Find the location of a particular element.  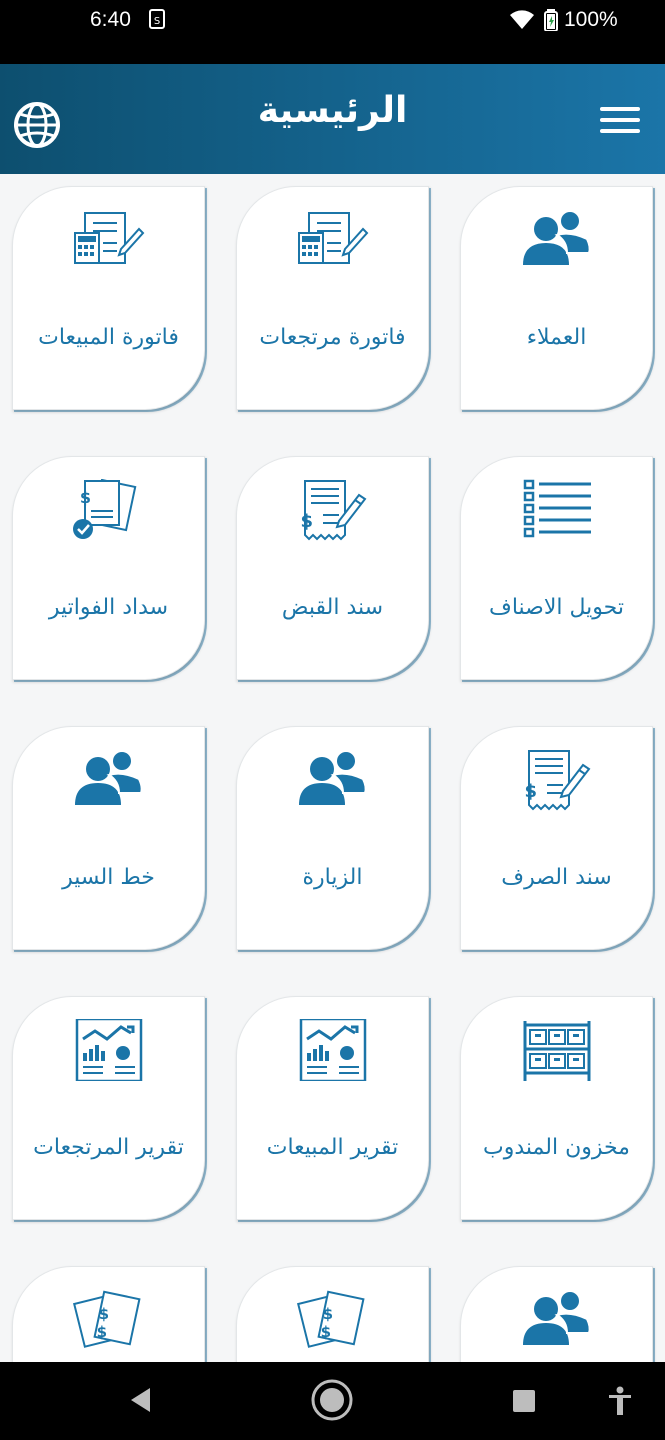

menu-tile-label: خط السير is located at coordinates (108, 877).